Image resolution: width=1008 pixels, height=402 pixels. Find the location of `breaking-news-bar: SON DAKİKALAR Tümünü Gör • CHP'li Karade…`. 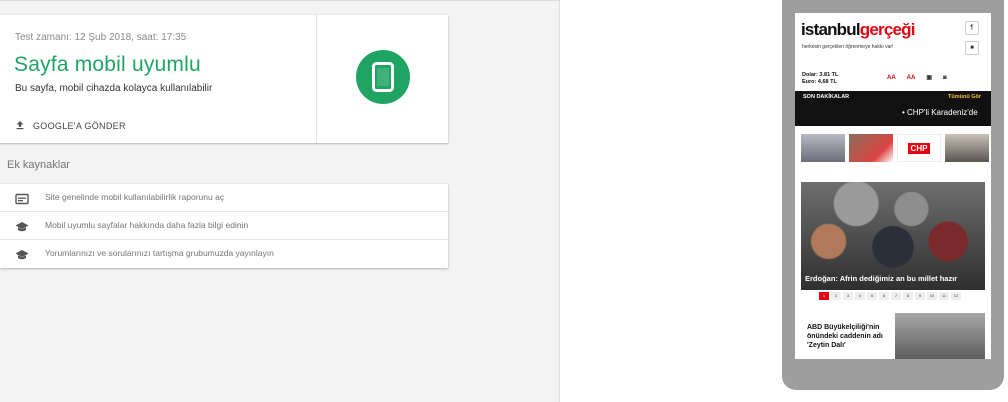

breaking-news-bar: SON DAKİKALAR Tümünü Gör • CHP'li Karade… is located at coordinates (893, 108).